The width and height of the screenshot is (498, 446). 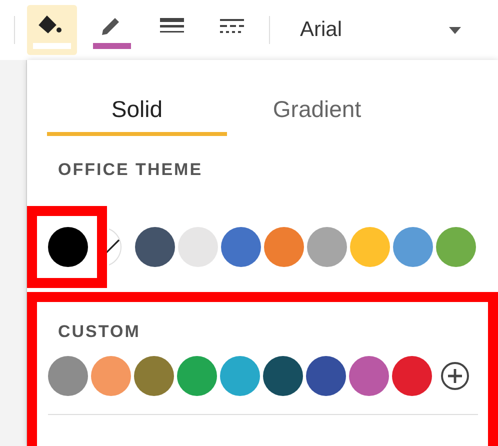 I want to click on section-heading: CUSTOM, so click(x=100, y=332).